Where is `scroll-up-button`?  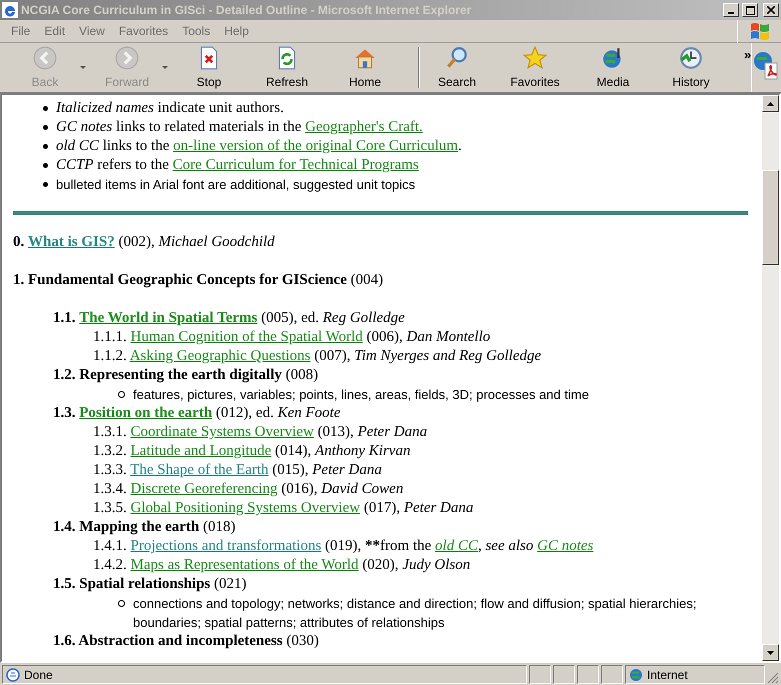
scroll-up-button is located at coordinates (770, 103).